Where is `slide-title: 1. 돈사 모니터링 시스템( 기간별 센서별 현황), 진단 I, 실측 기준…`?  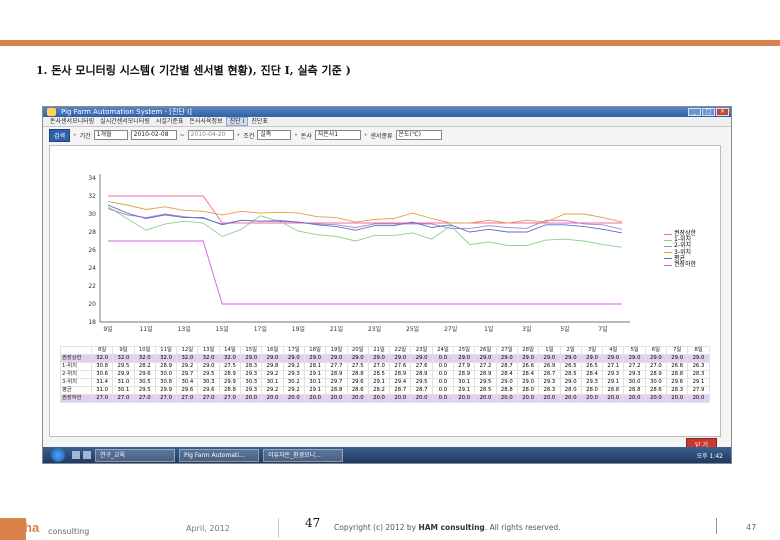
slide-title: 1. 돈사 모니터링 시스템( 기간별 센서별 현황), 진단 I, 실측 기준… is located at coordinates (193, 70).